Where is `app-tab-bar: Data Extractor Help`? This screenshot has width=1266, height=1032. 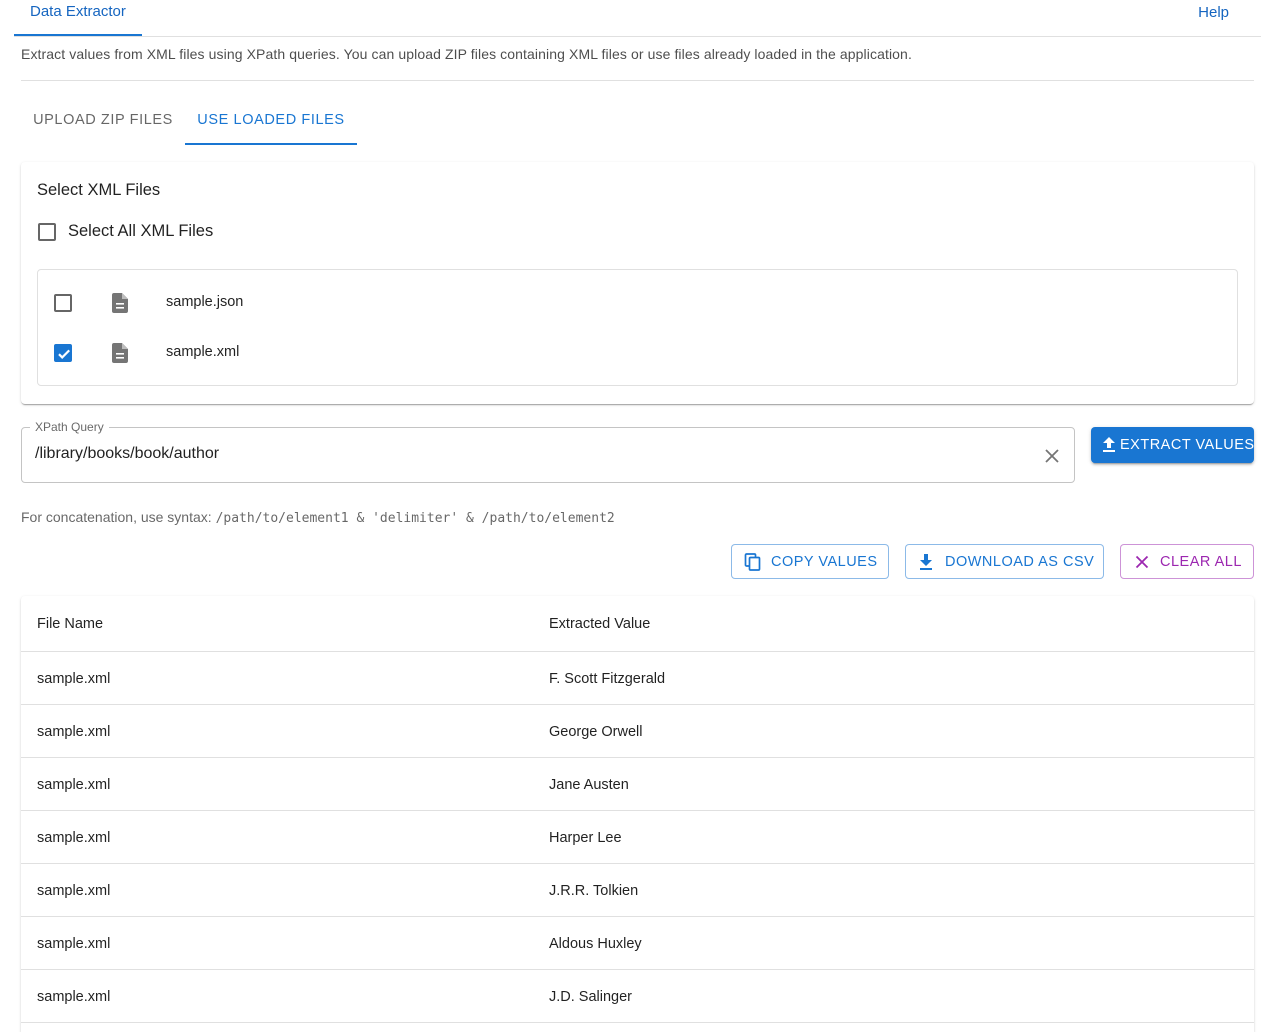
app-tab-bar: Data Extractor Help is located at coordinates (637, 18).